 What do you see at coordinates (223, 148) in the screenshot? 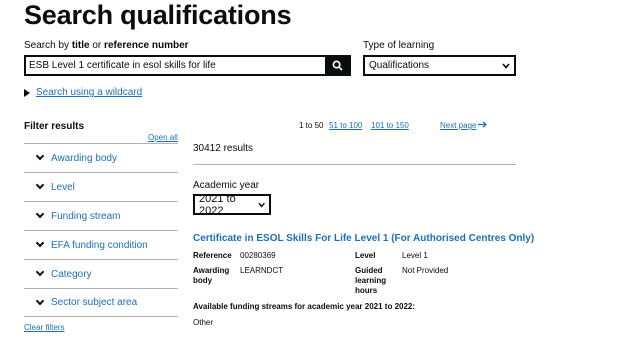
I see `results-count: 30412 results` at bounding box center [223, 148].